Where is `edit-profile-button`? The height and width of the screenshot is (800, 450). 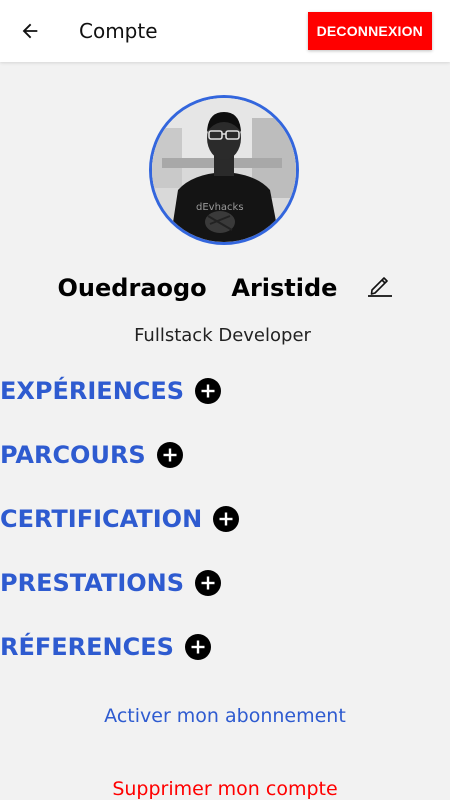
edit-profile-button is located at coordinates (380, 285).